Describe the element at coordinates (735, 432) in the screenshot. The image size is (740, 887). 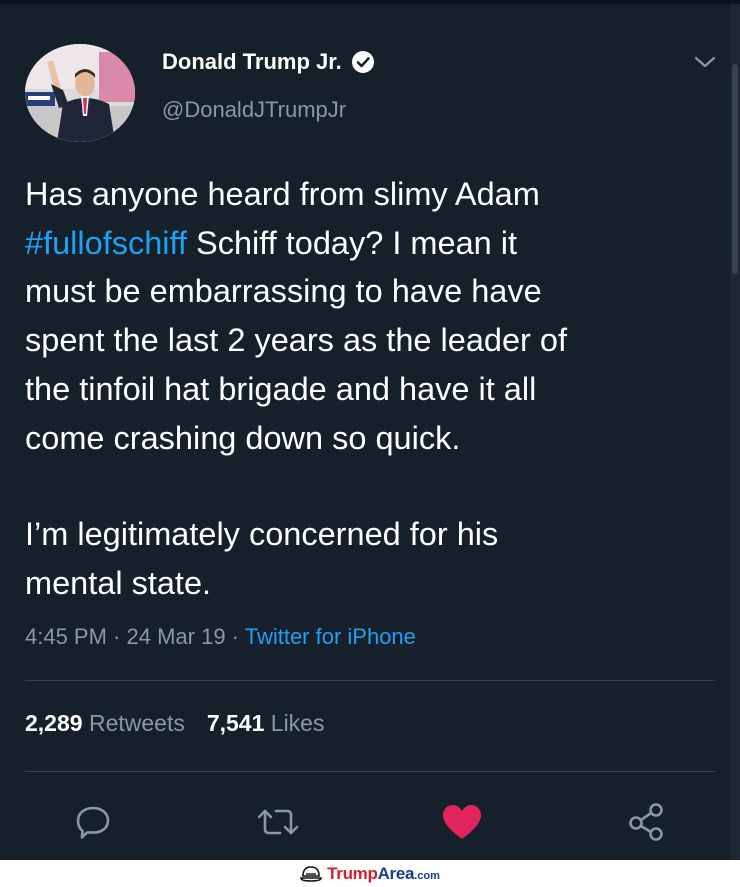
I see `scrollbar-track` at that location.